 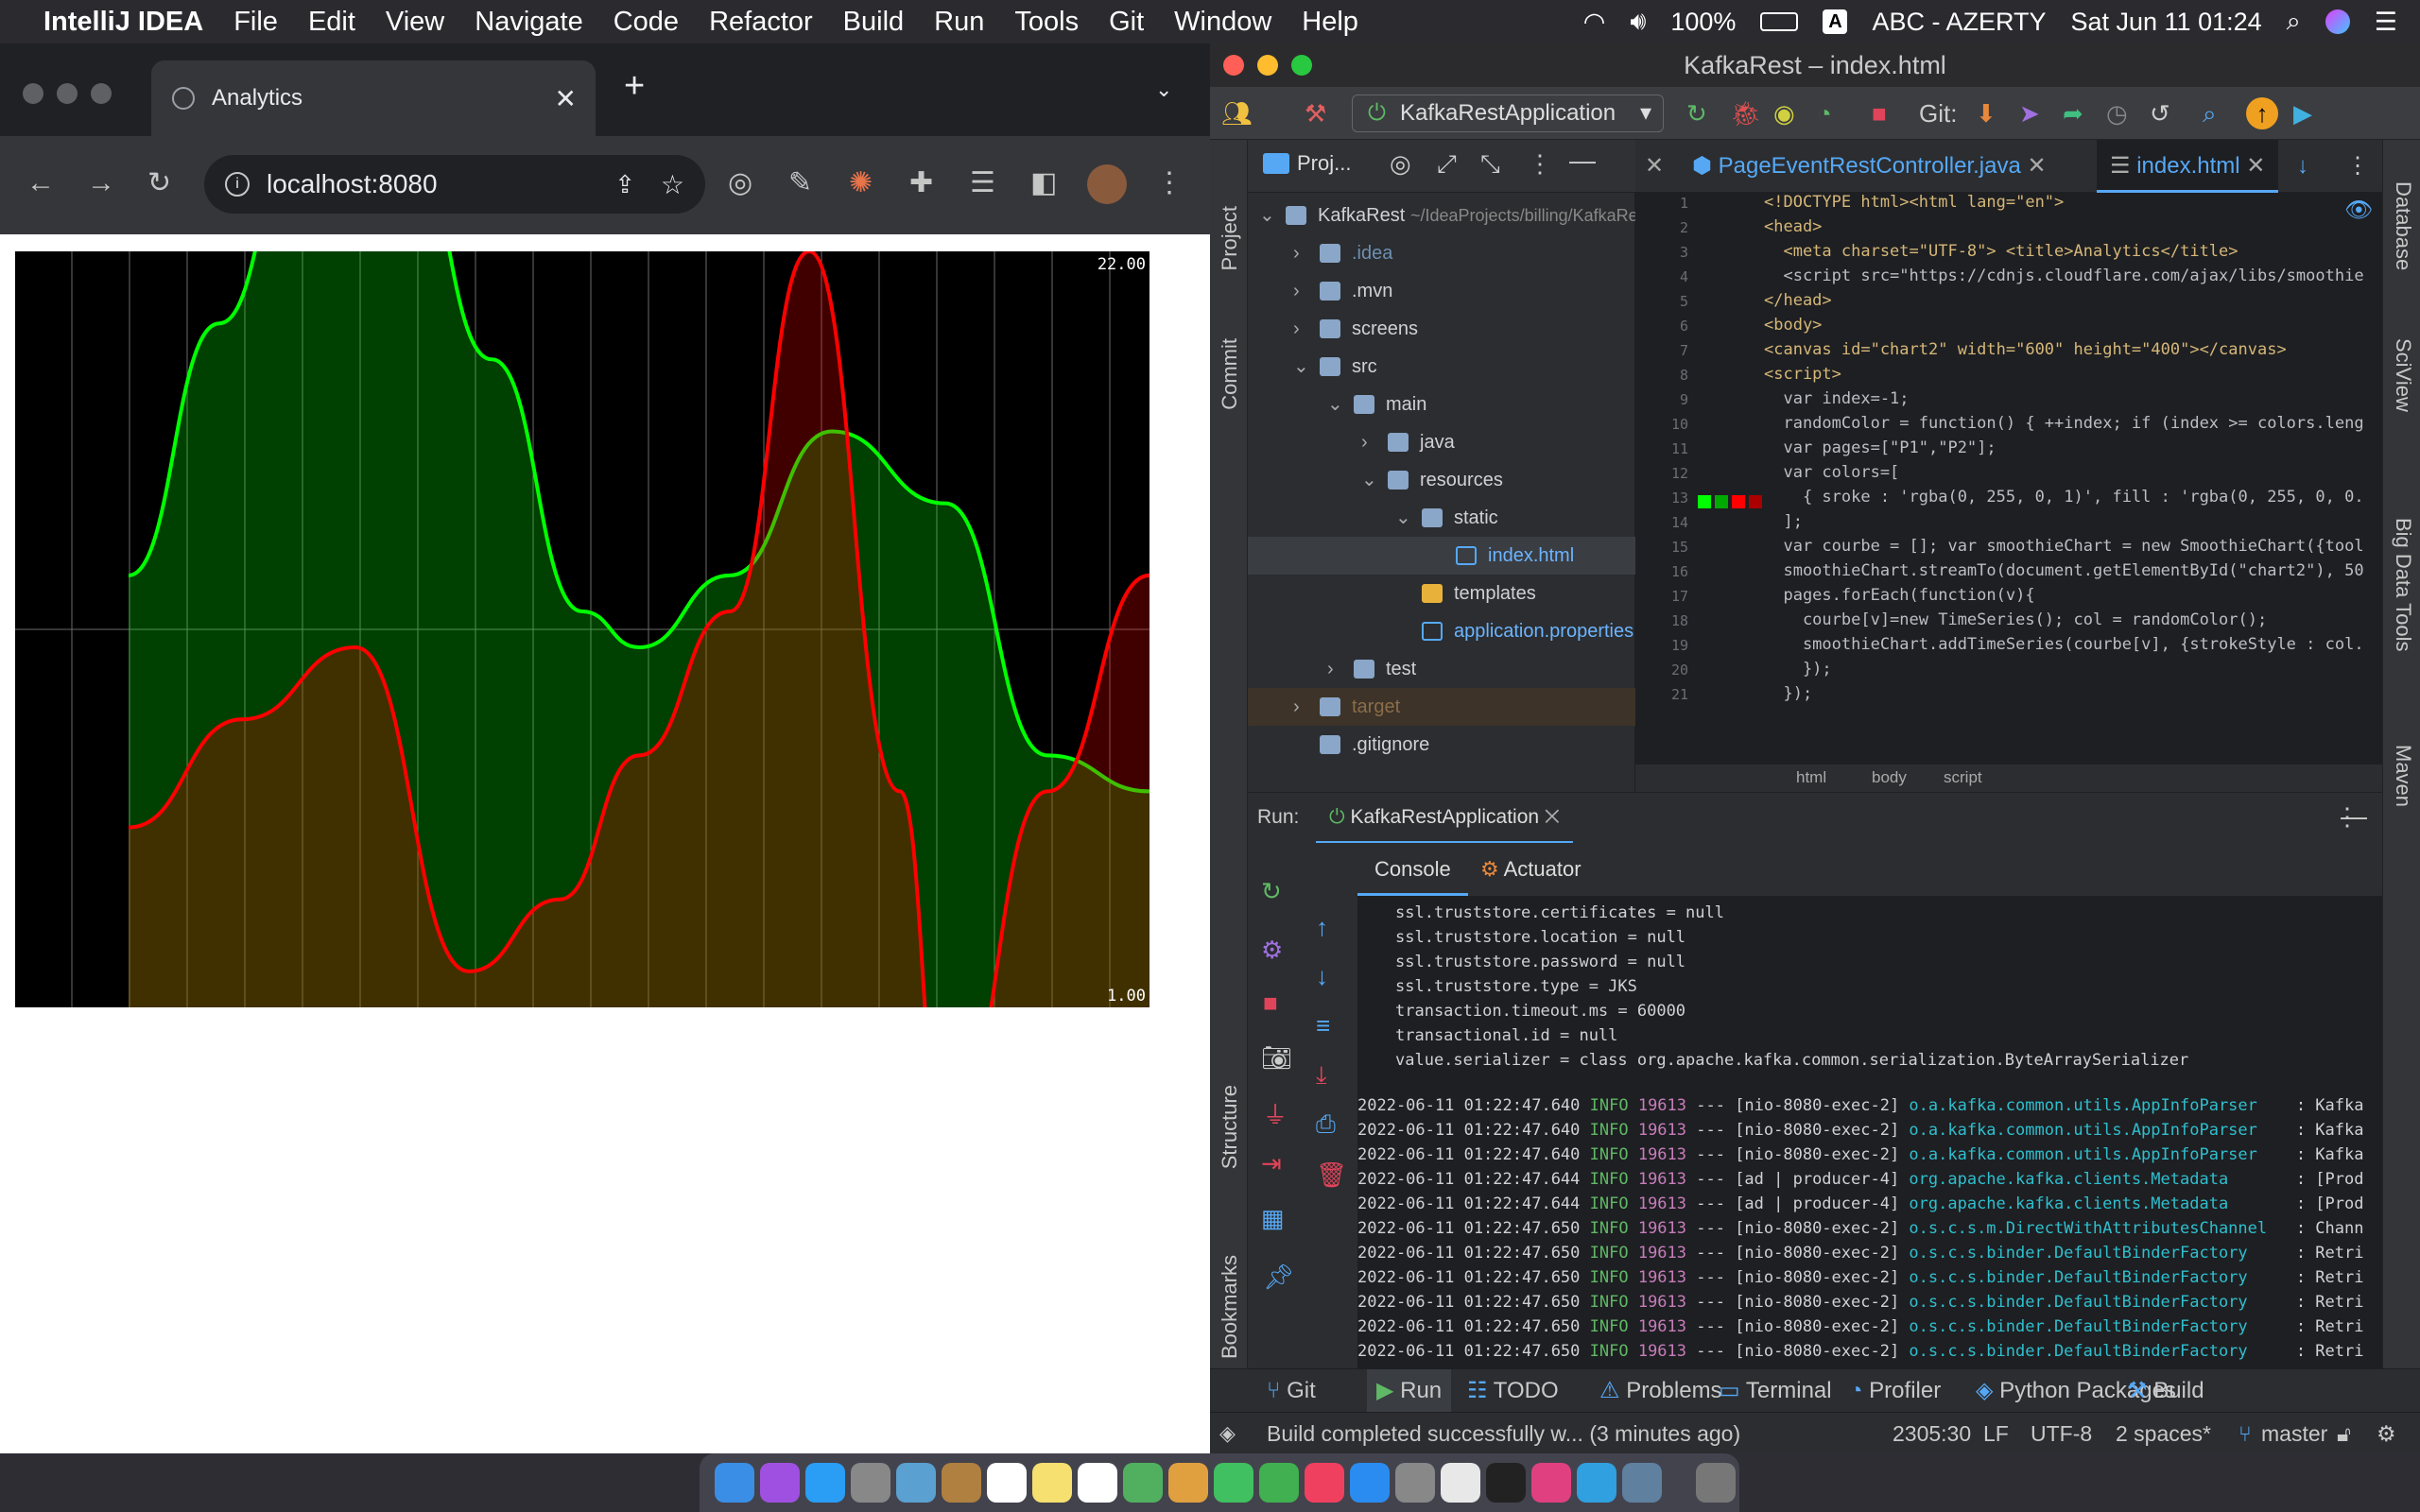 What do you see at coordinates (672, 184) in the screenshot?
I see `bookmark-star-icon: ☆` at bounding box center [672, 184].